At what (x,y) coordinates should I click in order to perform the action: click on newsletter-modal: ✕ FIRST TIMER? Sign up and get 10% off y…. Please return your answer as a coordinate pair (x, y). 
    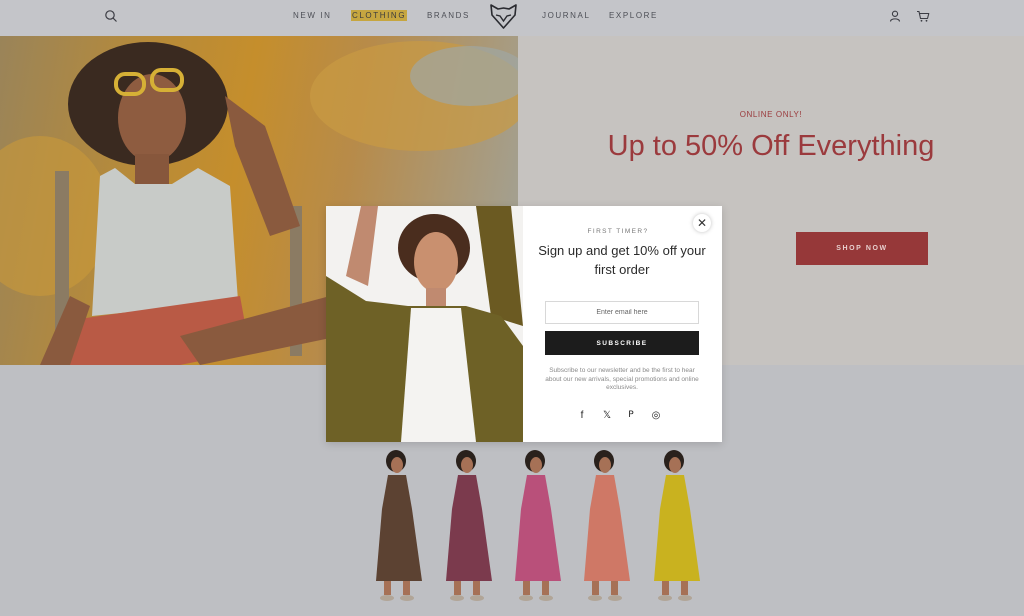
    Looking at the image, I should click on (524, 324).